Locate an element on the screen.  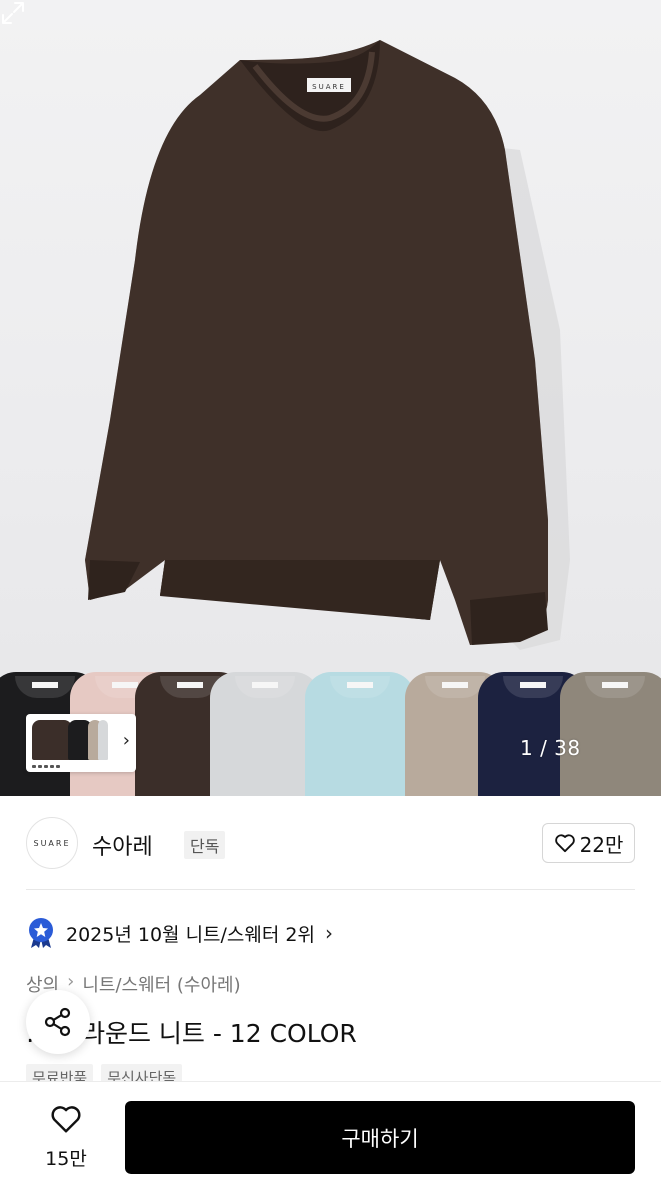
breadcrumb-subcategory: 니트/스웨터 (수아레) is located at coordinates (161, 984).